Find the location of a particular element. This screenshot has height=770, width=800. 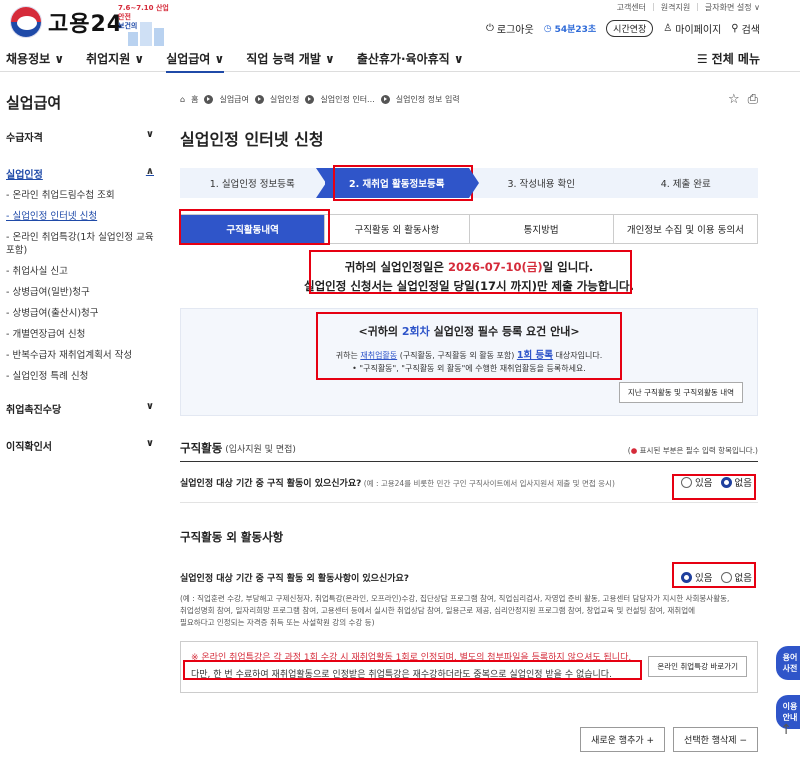

past-activity-button: 지난 구직활동 및 구직외활동 내역 is located at coordinates (680, 392).